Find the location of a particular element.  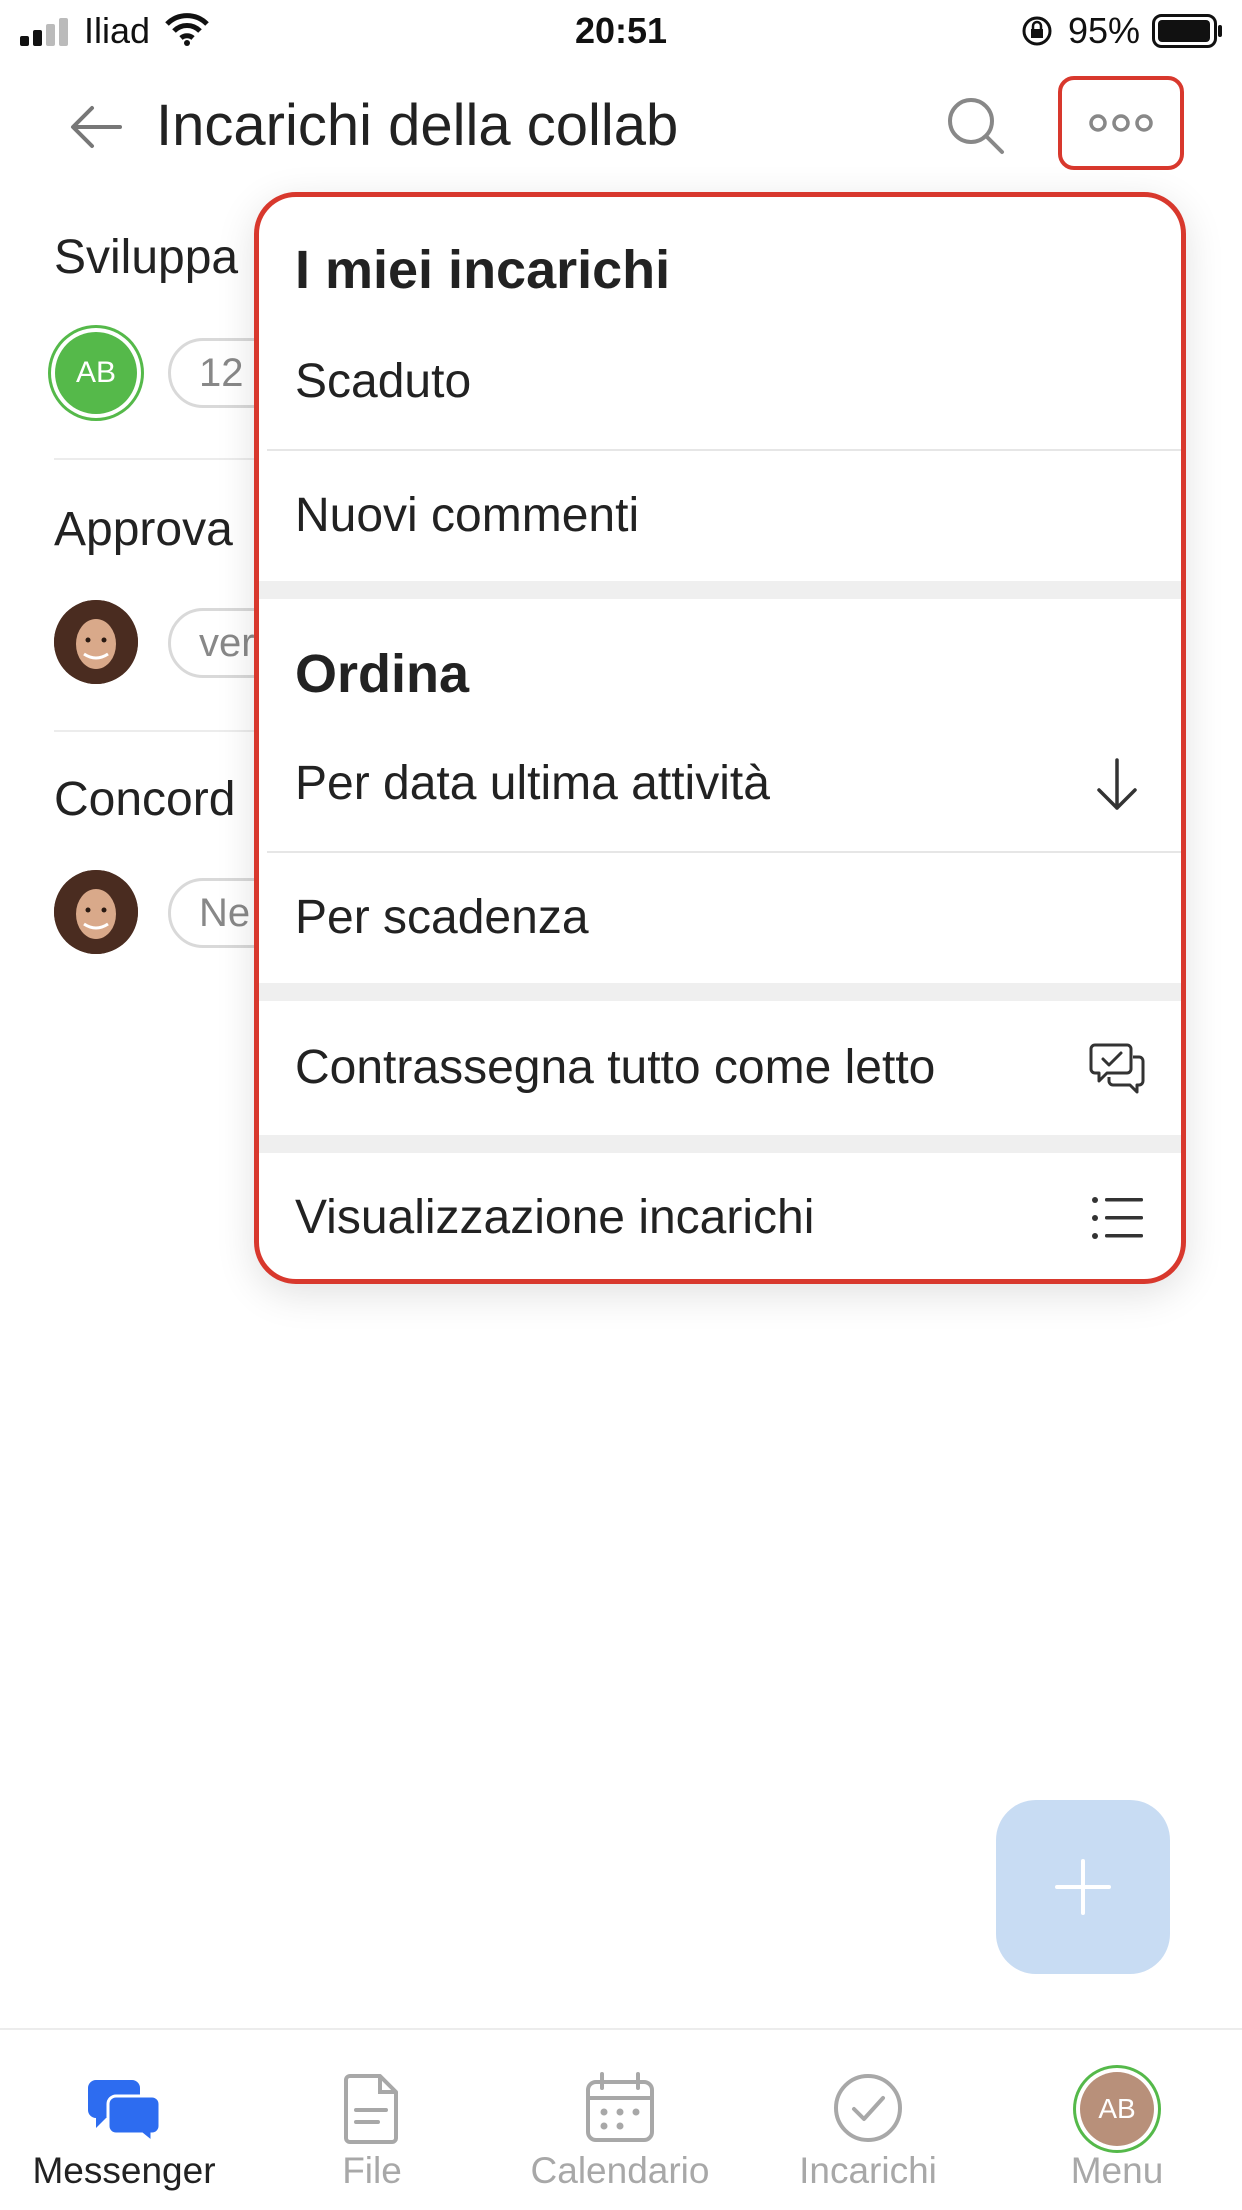

document-icon is located at coordinates (371, 2109).